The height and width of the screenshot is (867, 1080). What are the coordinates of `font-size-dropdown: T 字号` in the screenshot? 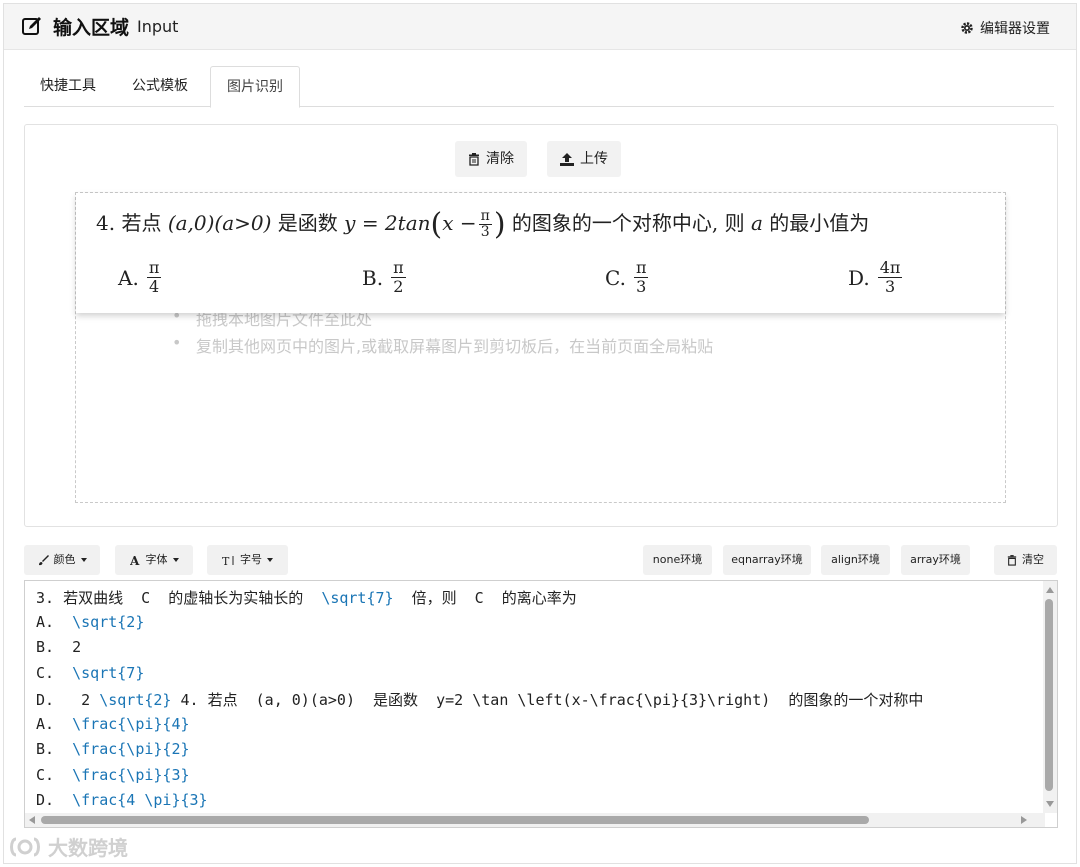 It's located at (247, 560).